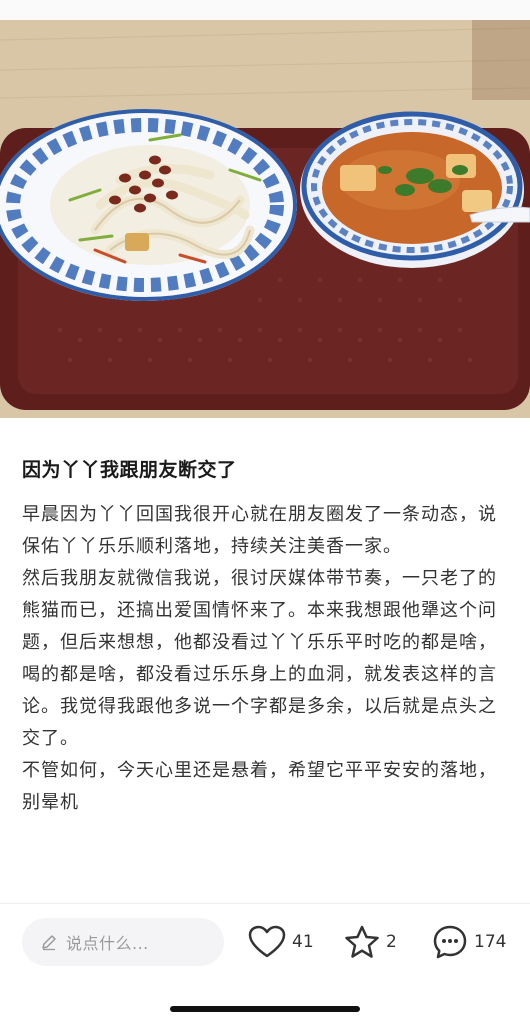 The image size is (530, 1024). What do you see at coordinates (265, 10) in the screenshot?
I see `top-strip` at bounding box center [265, 10].